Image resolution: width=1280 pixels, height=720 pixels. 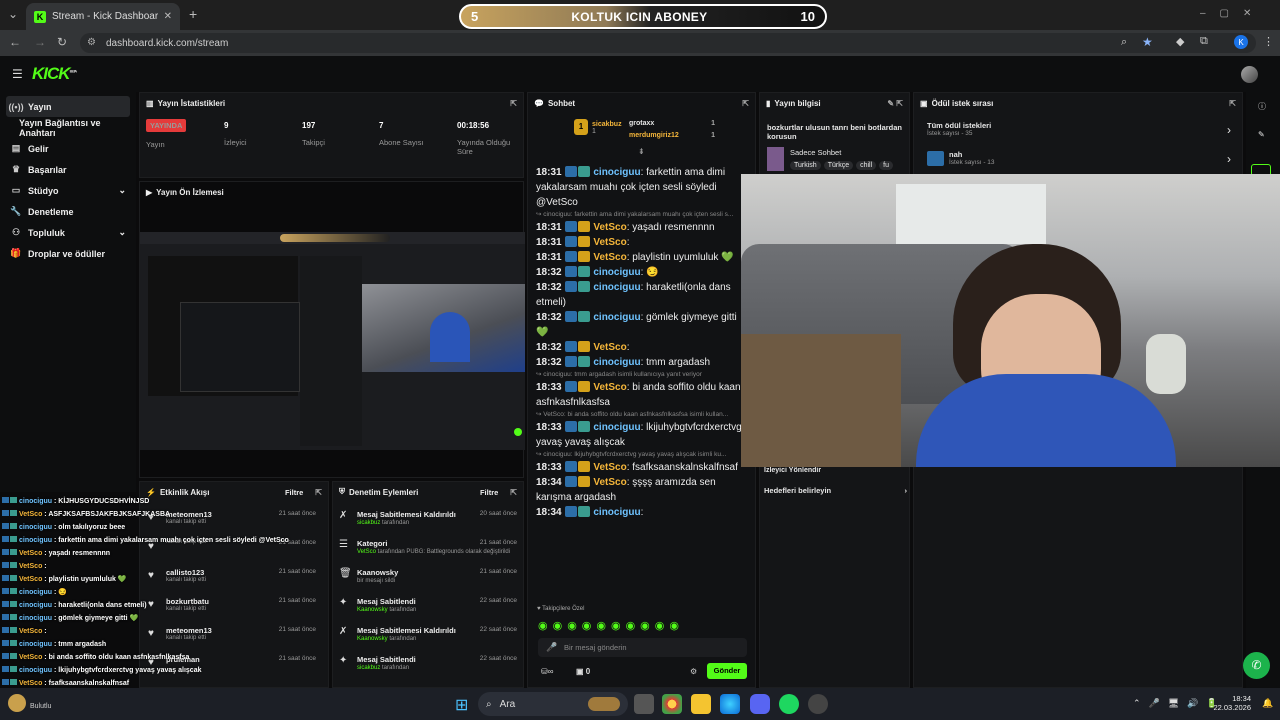 What do you see at coordinates (62, 42) in the screenshot?
I see `reload-icon: ↻` at bounding box center [62, 42].